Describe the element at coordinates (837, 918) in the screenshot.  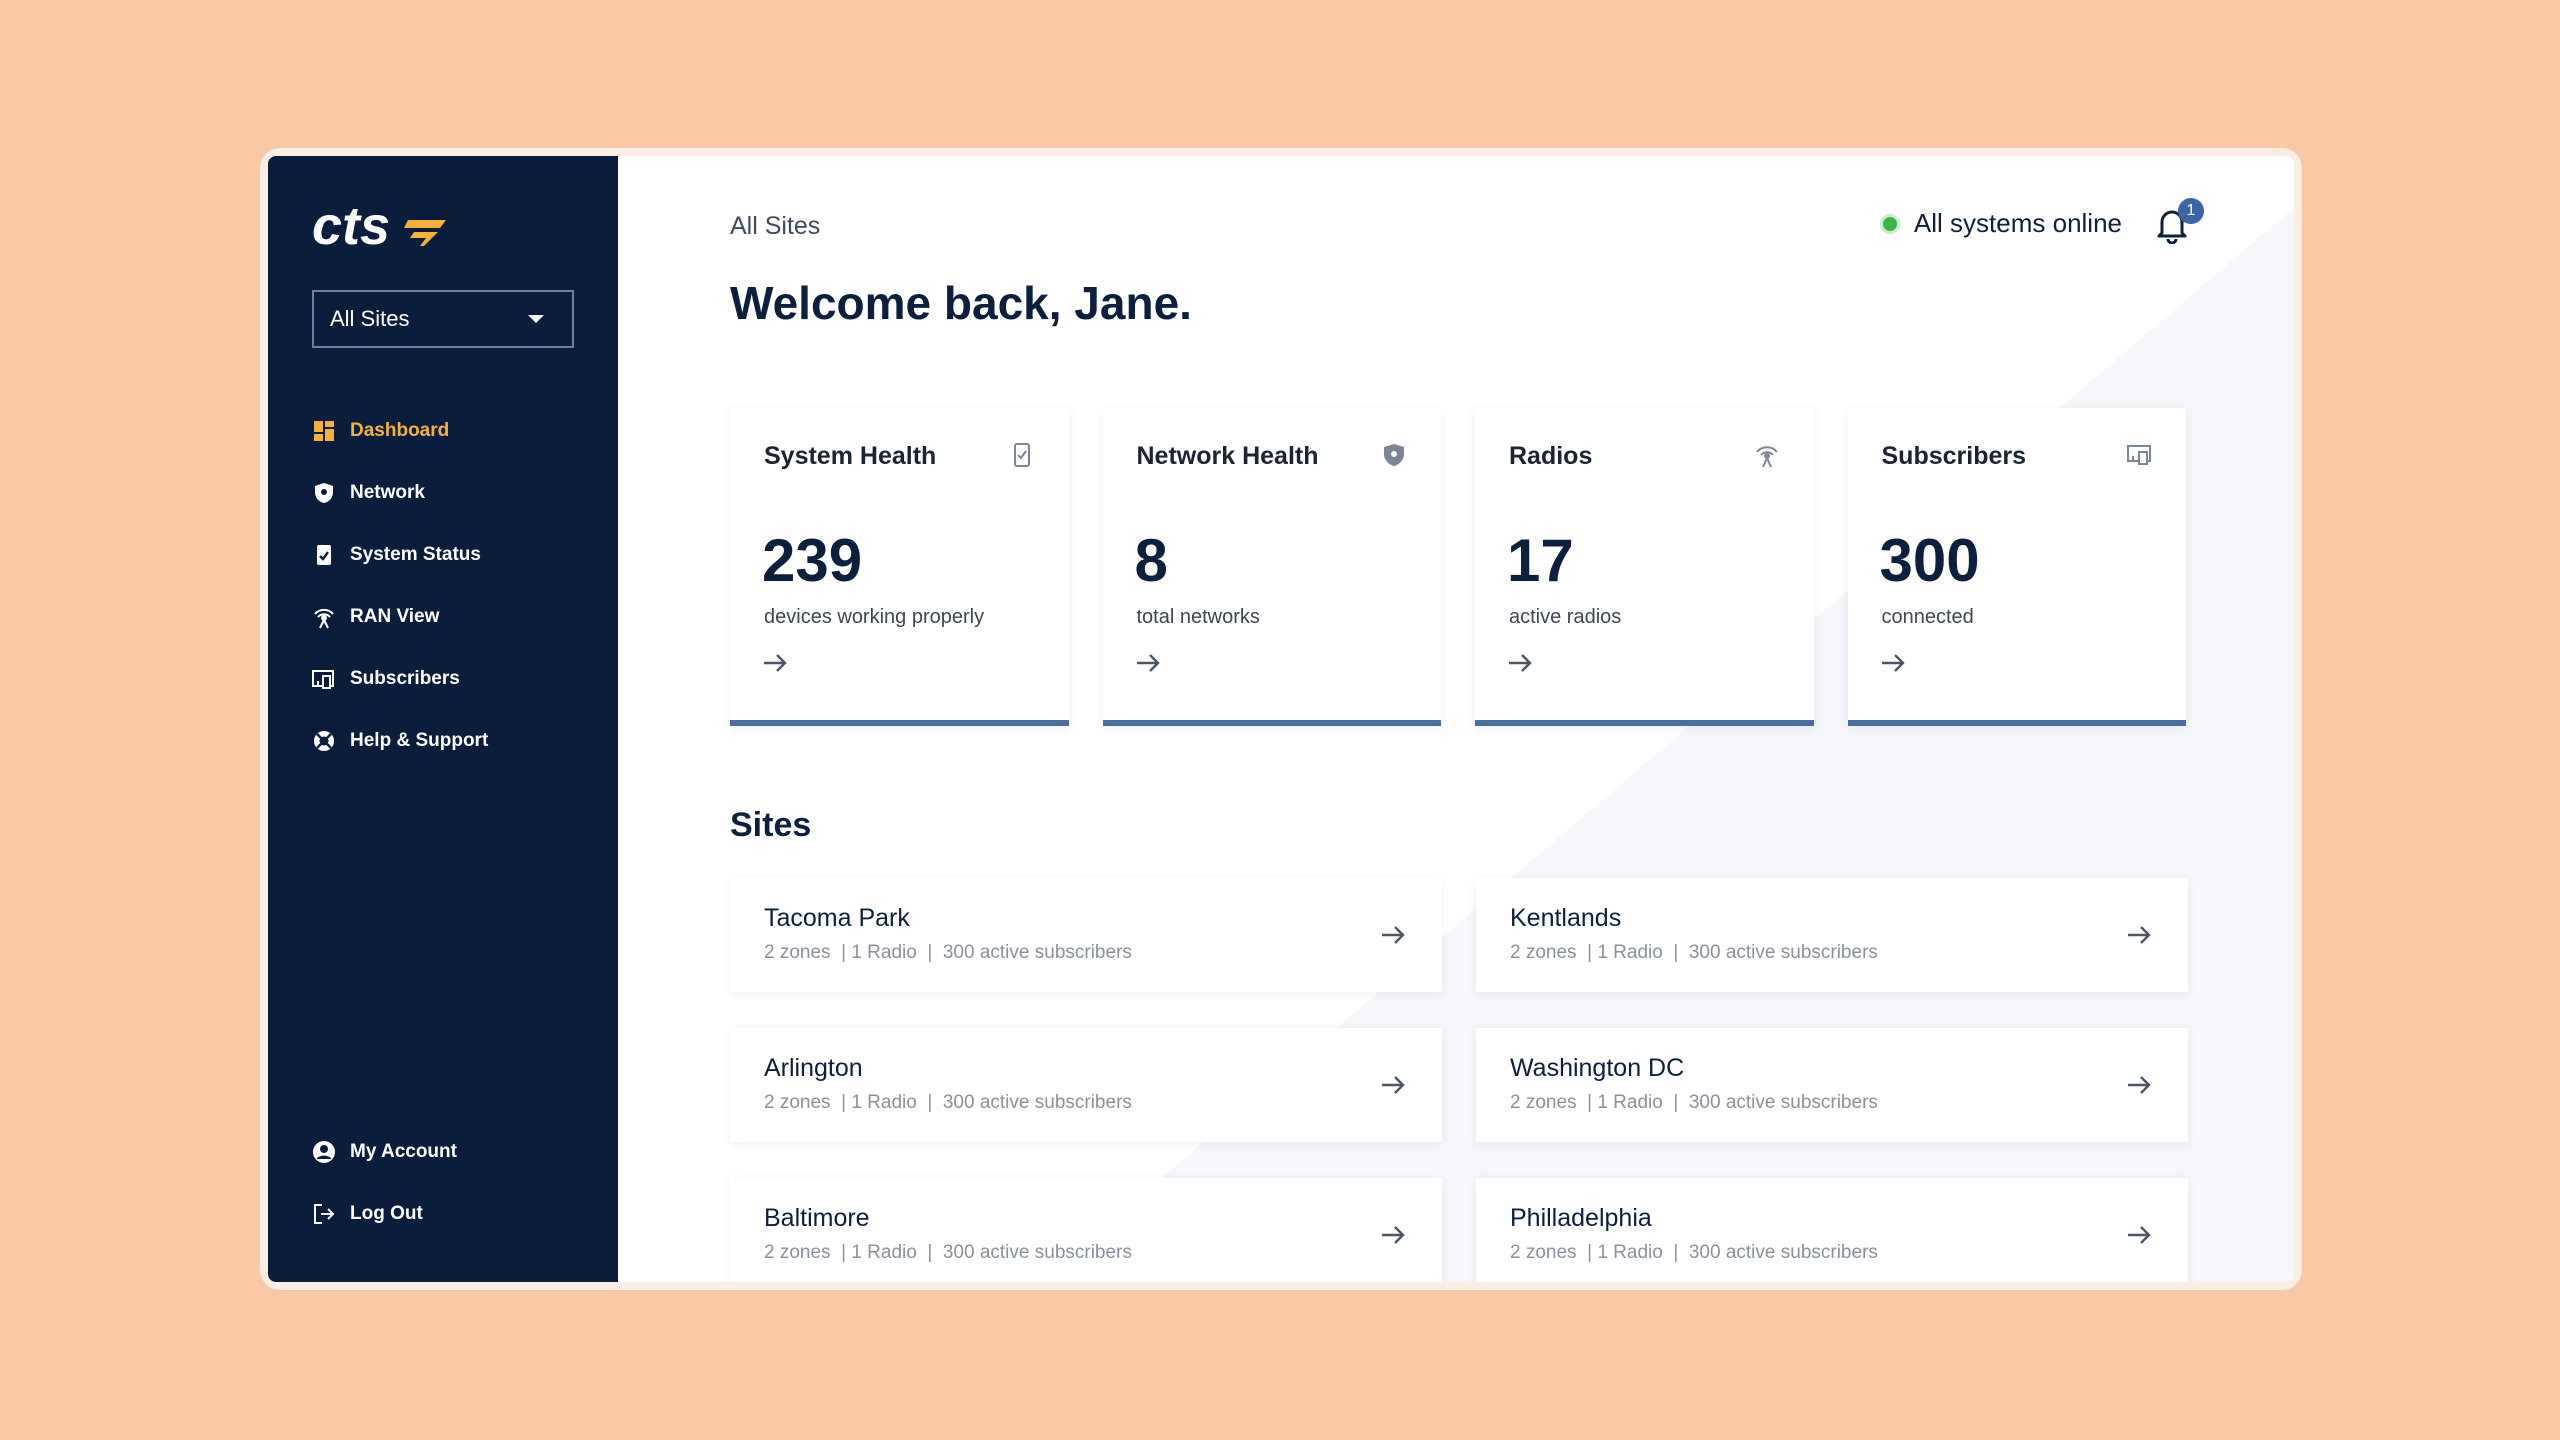
I see `site-name: Tacoma Park` at that location.